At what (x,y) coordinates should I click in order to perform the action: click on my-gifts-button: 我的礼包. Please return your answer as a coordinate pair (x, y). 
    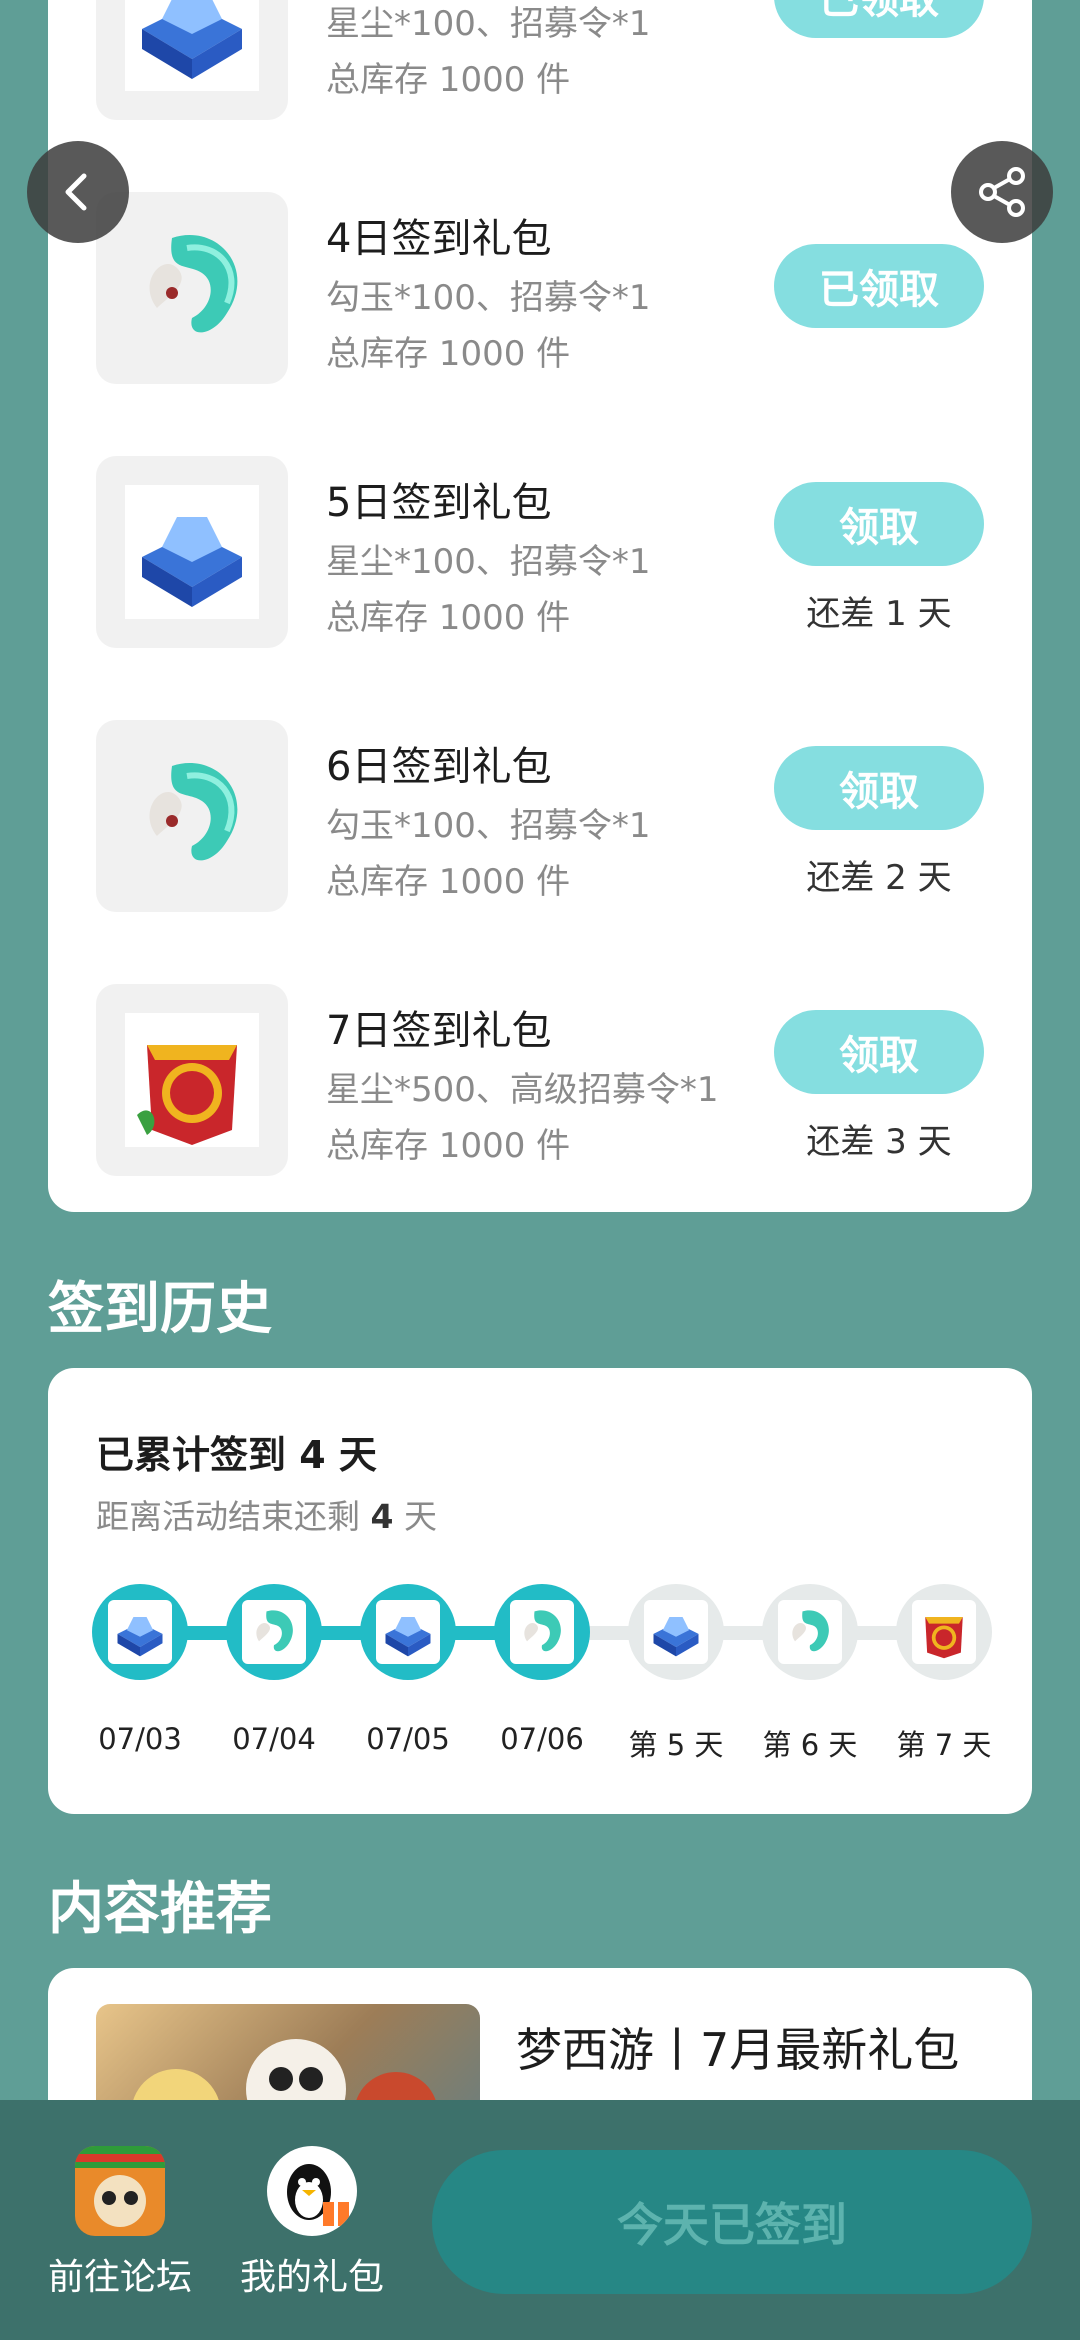
    Looking at the image, I should click on (312, 2223).